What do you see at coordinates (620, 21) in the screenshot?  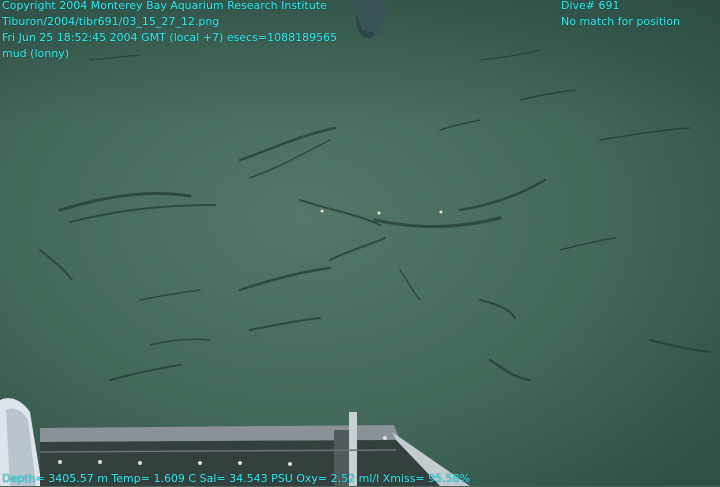 I see `position-status-text: No match for position` at bounding box center [620, 21].